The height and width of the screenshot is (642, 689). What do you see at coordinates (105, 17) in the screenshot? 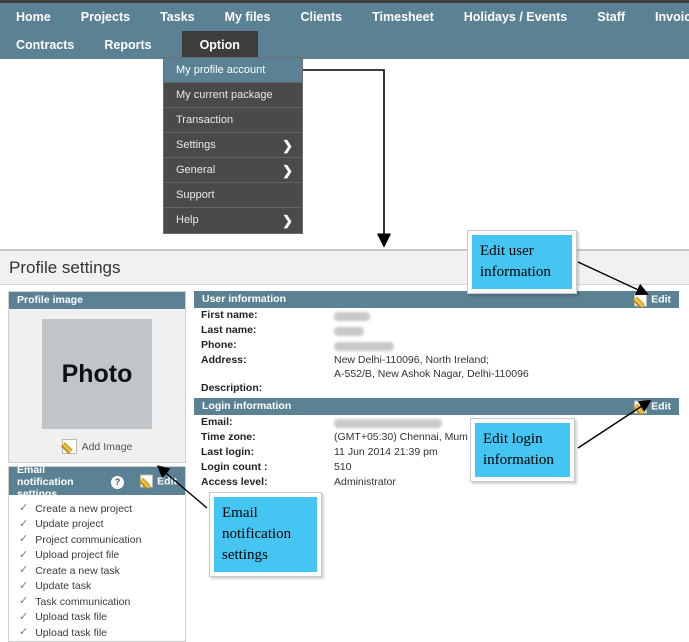
I see `nav-item-projects: Projects` at bounding box center [105, 17].